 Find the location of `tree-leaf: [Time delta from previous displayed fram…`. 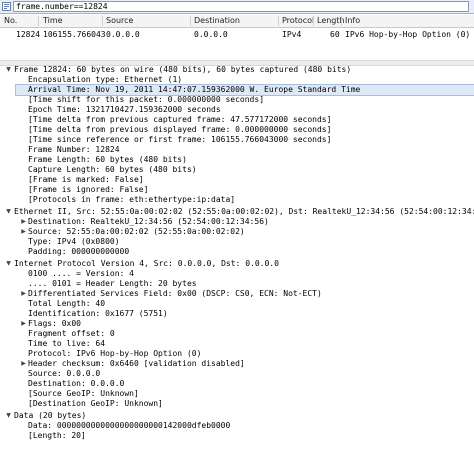

tree-leaf: [Time delta from previous displayed fram… is located at coordinates (245, 130).